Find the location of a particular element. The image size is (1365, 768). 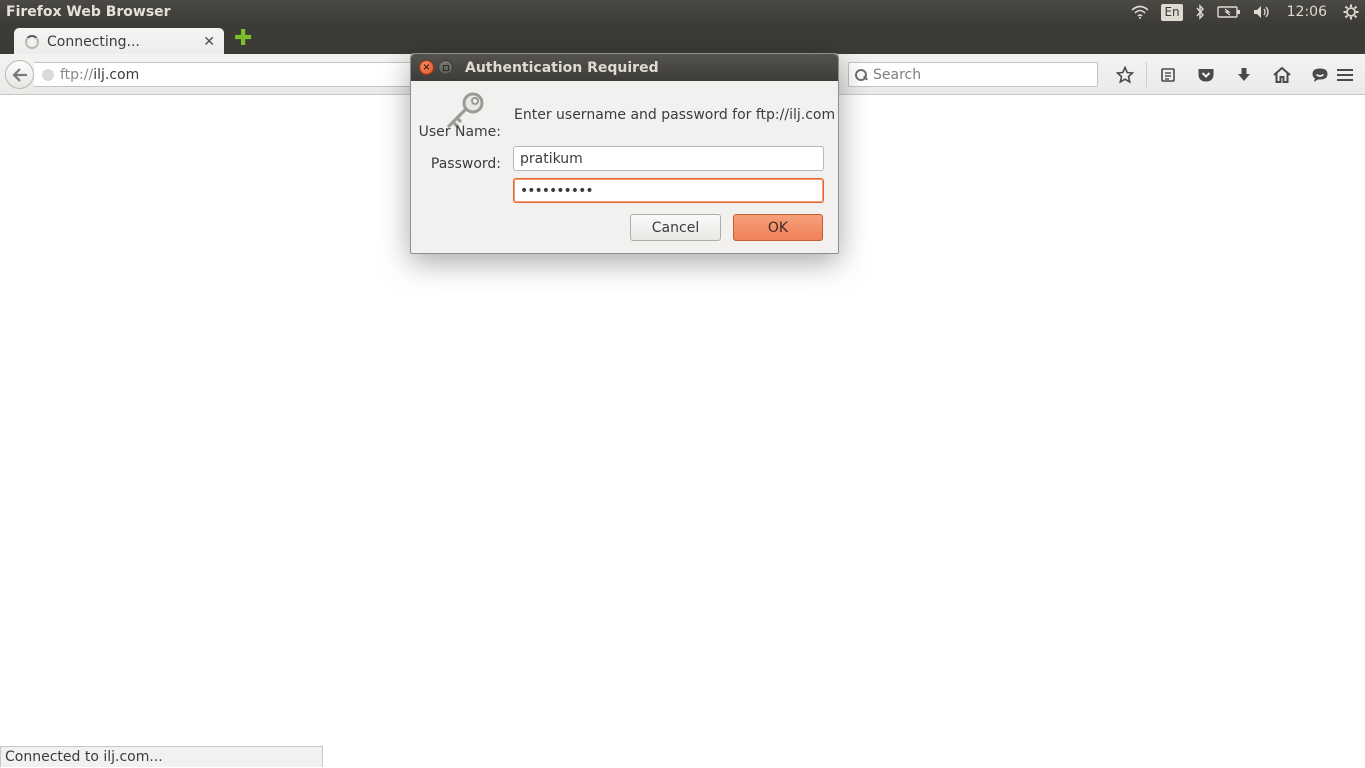

toolbar-icons is located at coordinates (1222, 74).